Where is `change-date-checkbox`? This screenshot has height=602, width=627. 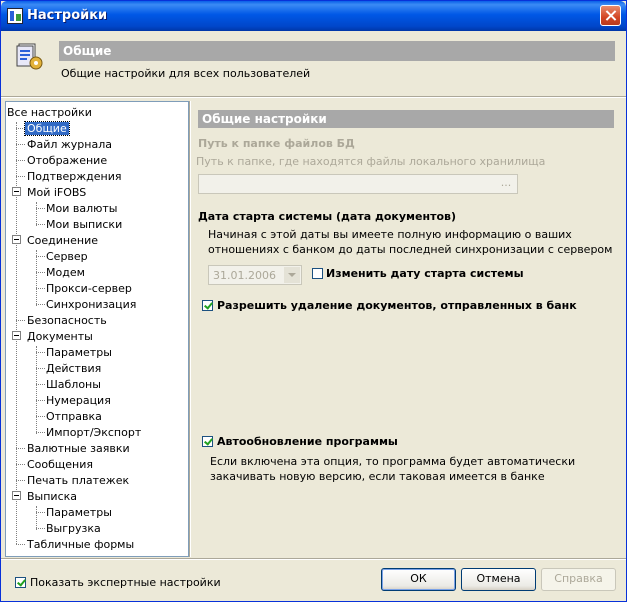 change-date-checkbox is located at coordinates (317, 273).